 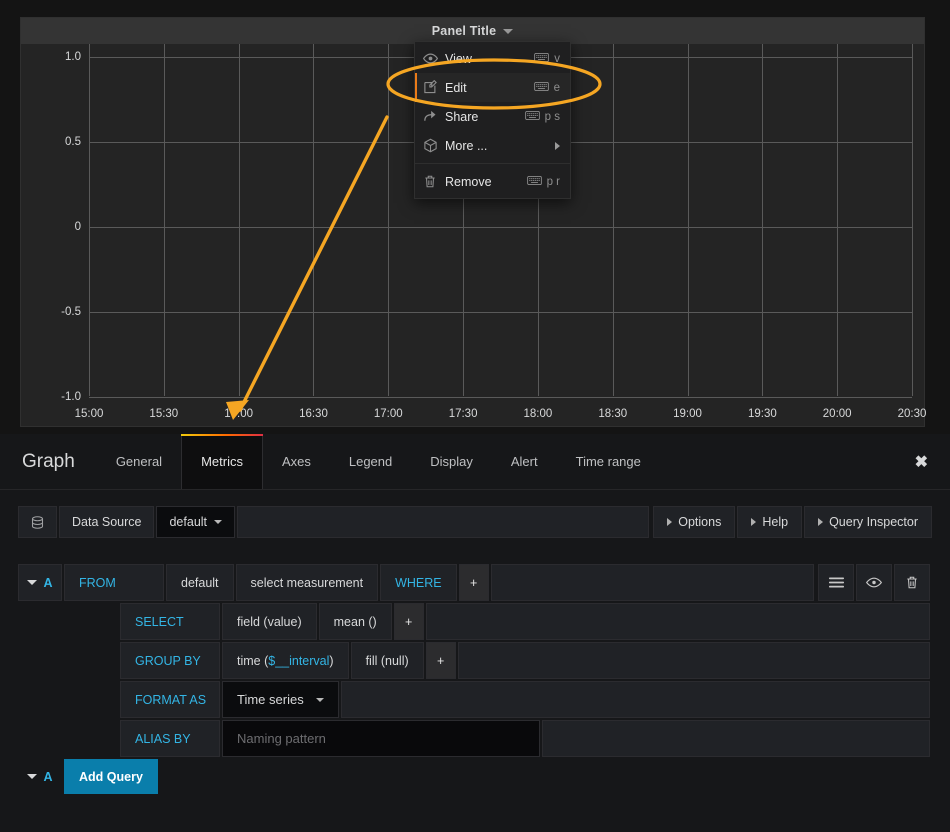 I want to click on datasource-select: default, so click(x=196, y=522).